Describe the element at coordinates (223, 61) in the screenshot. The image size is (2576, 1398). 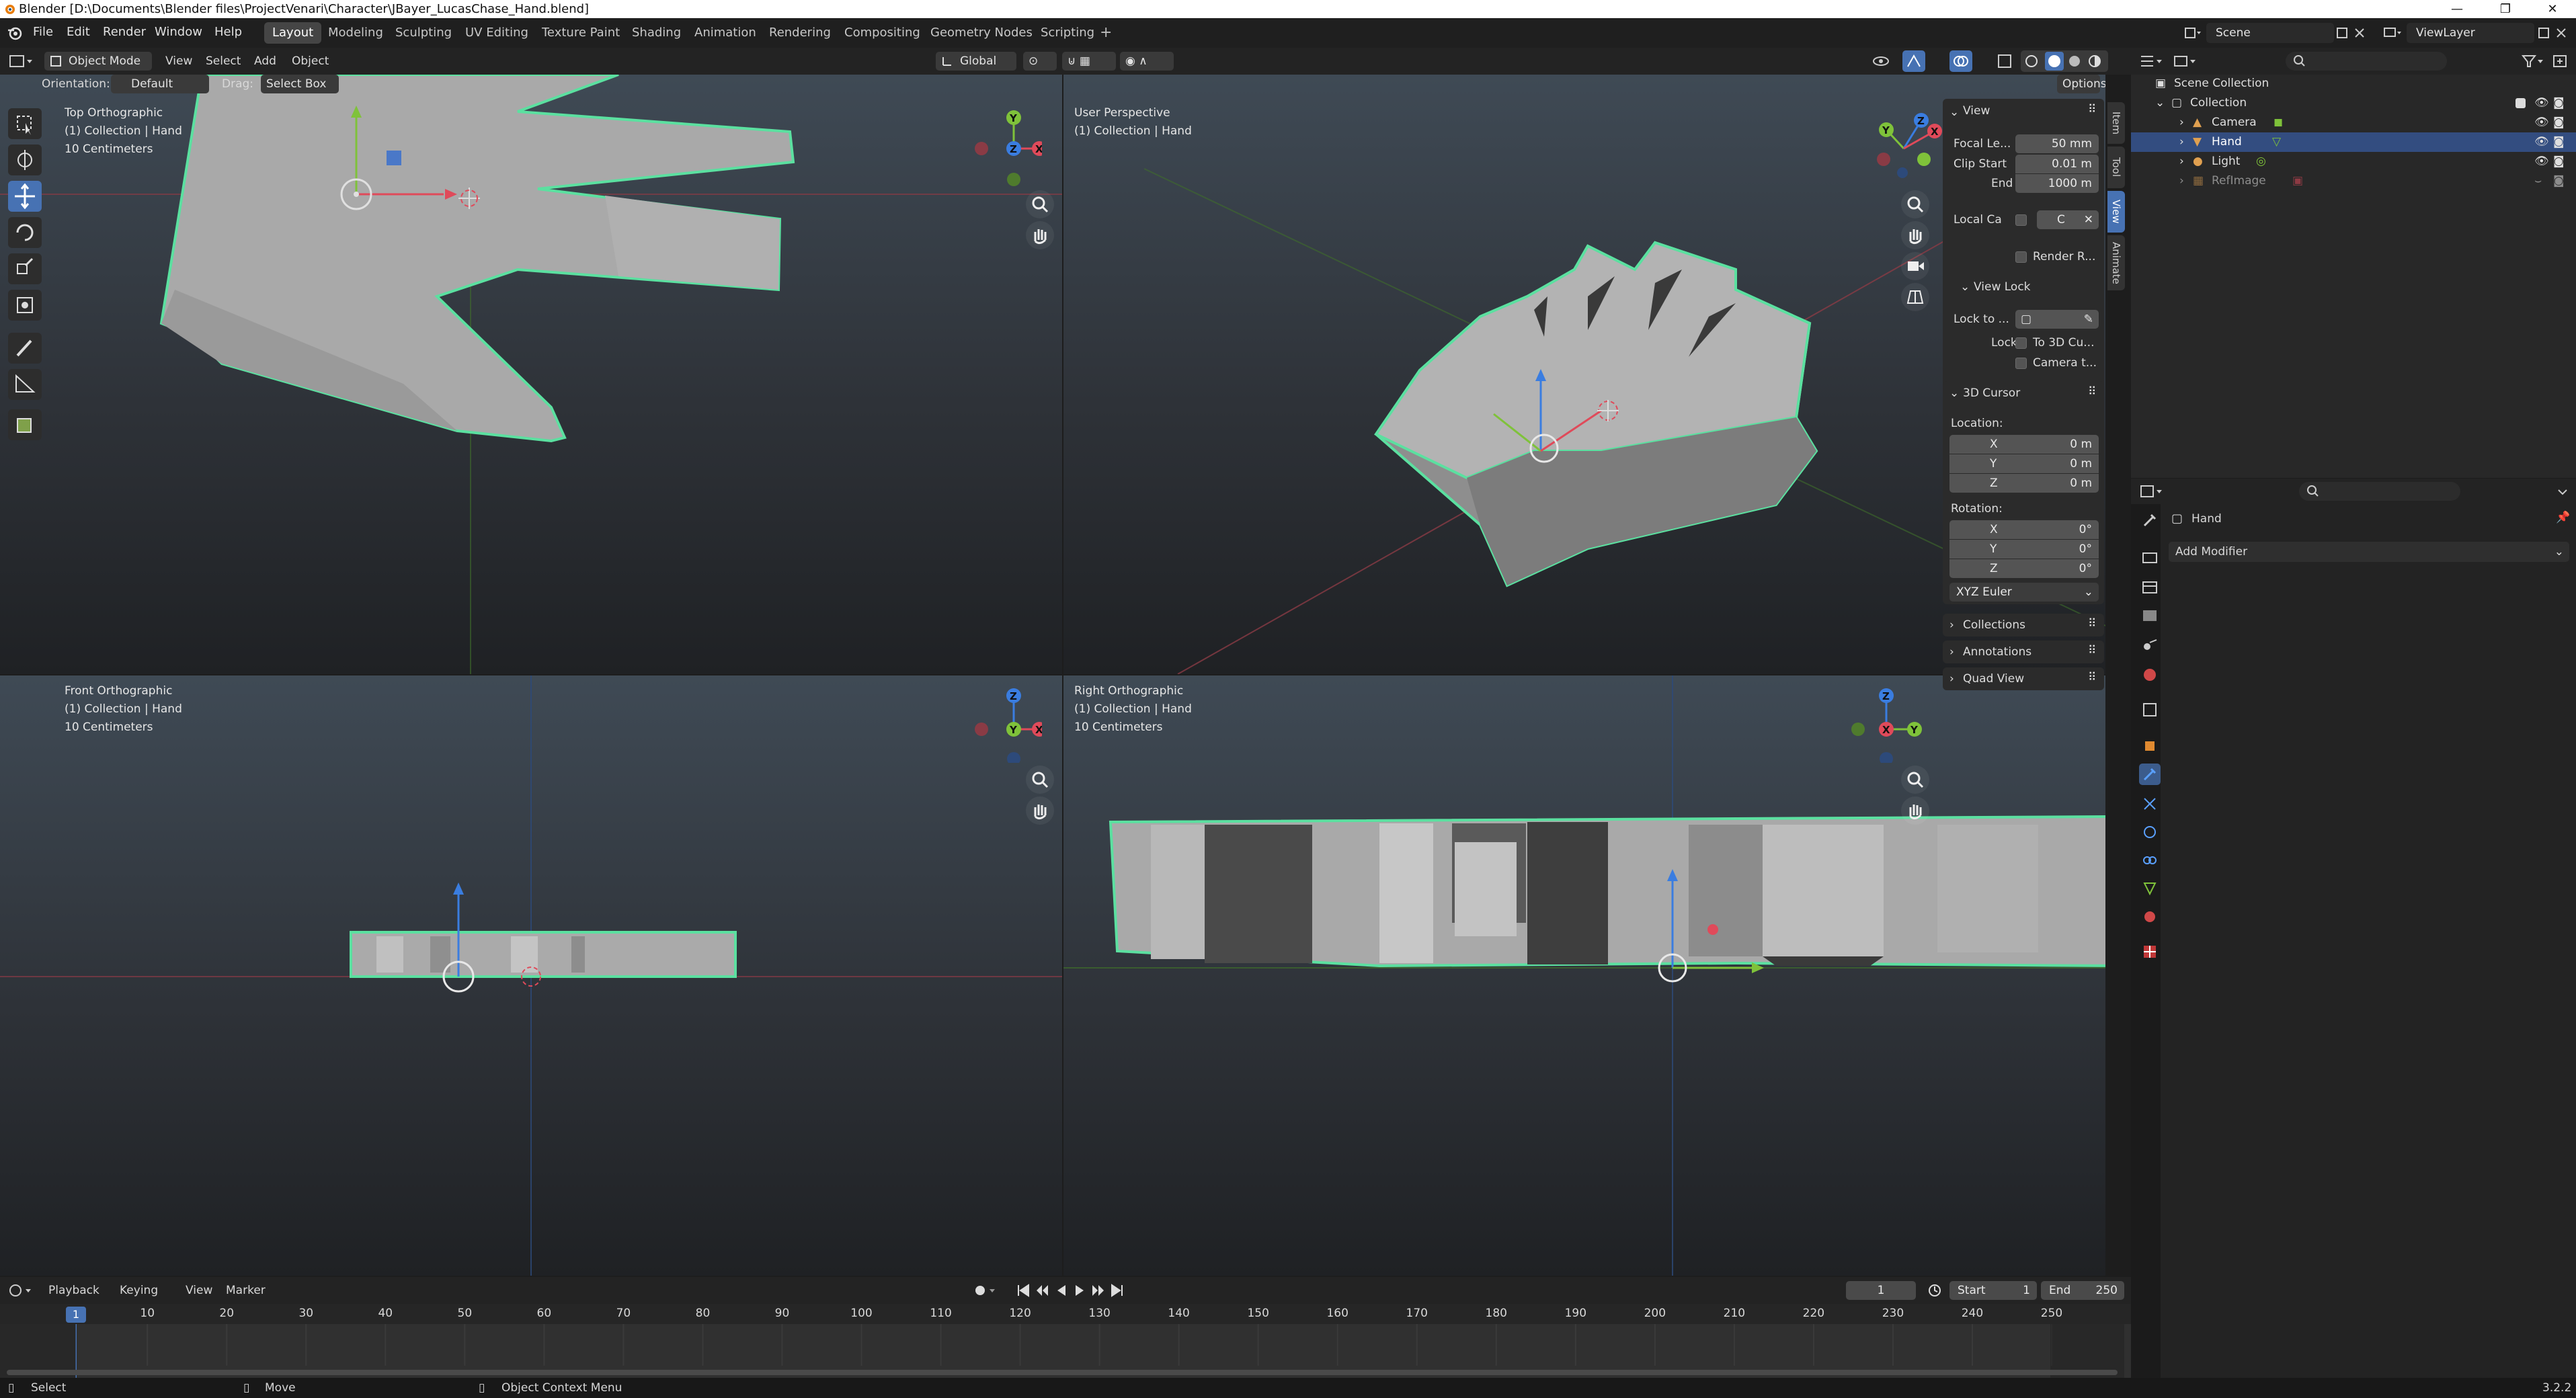
I see `menu-select: Select` at that location.